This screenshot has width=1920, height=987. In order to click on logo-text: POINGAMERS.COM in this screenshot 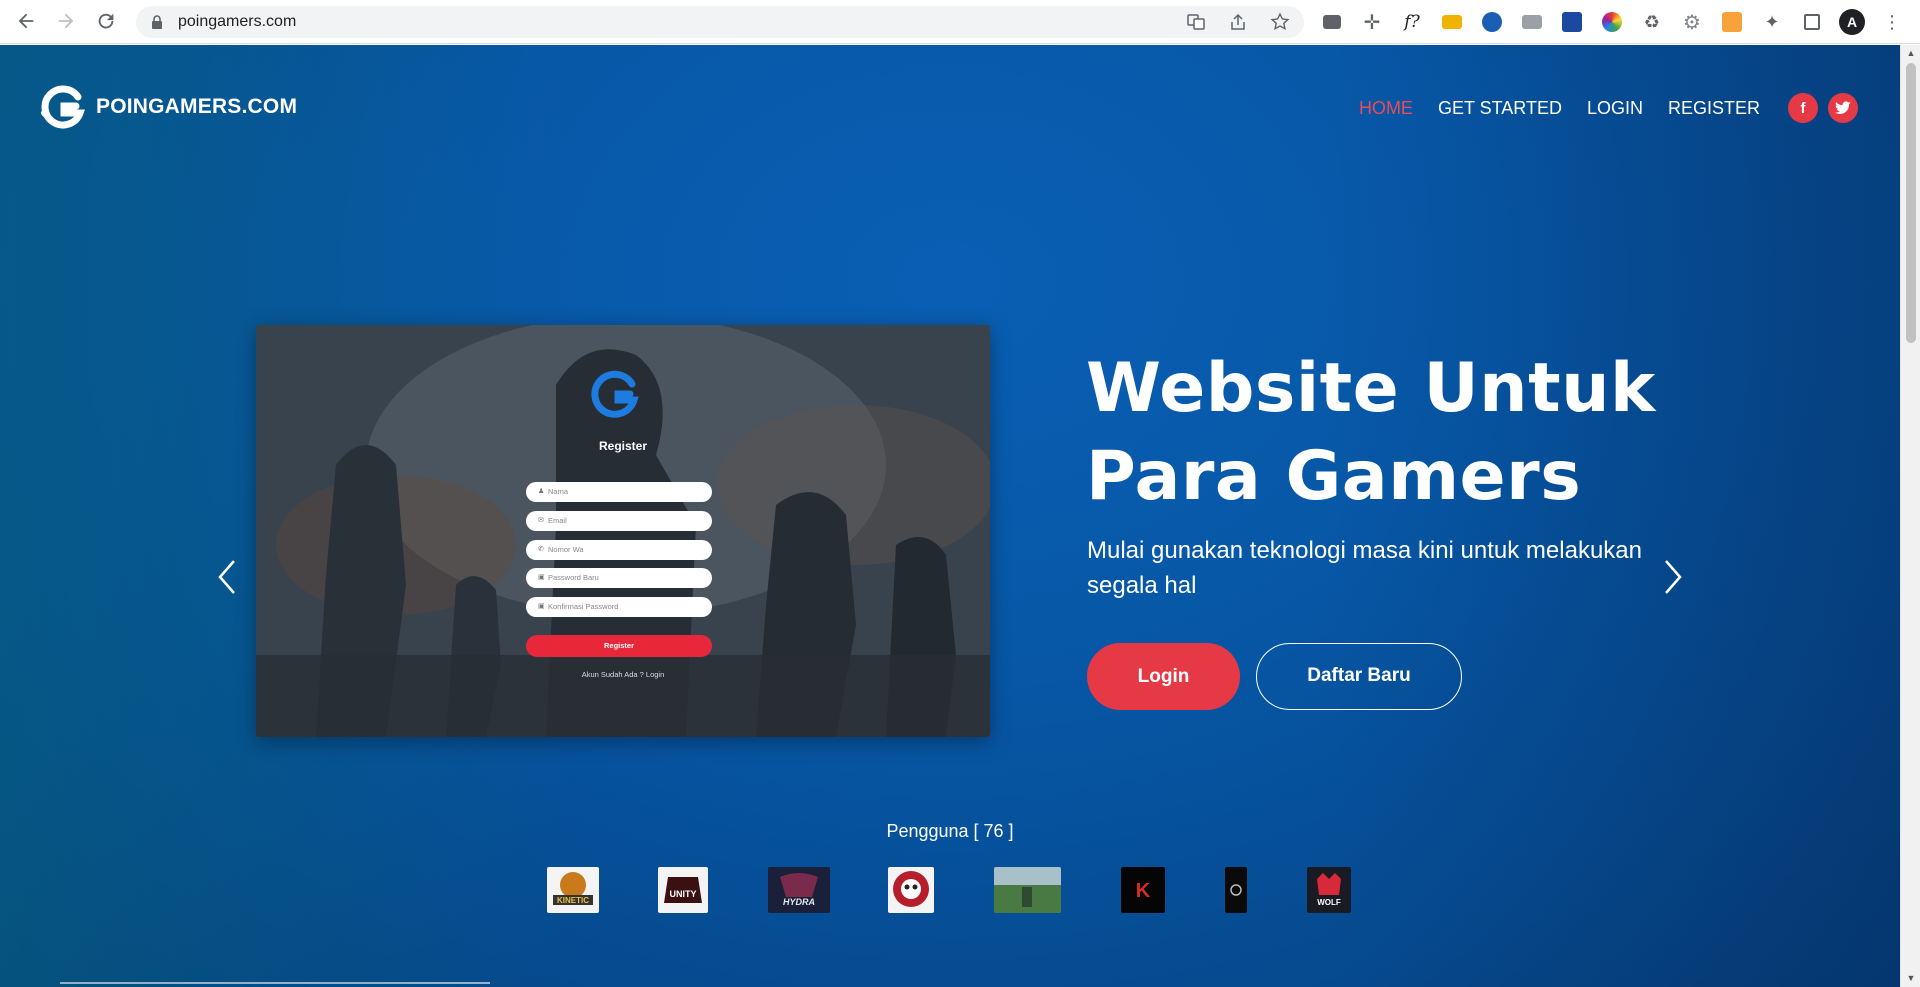, I will do `click(197, 106)`.